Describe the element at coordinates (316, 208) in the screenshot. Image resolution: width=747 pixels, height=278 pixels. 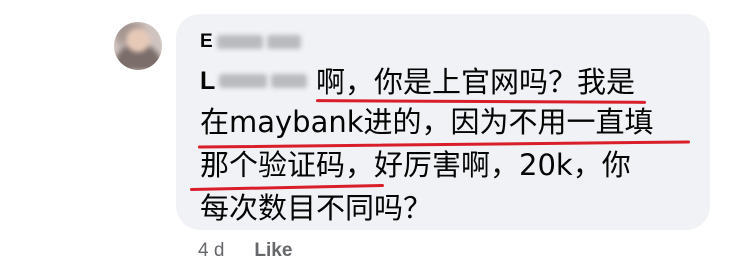
I see `comment-text-line-4: 每次数目不同吗？` at that location.